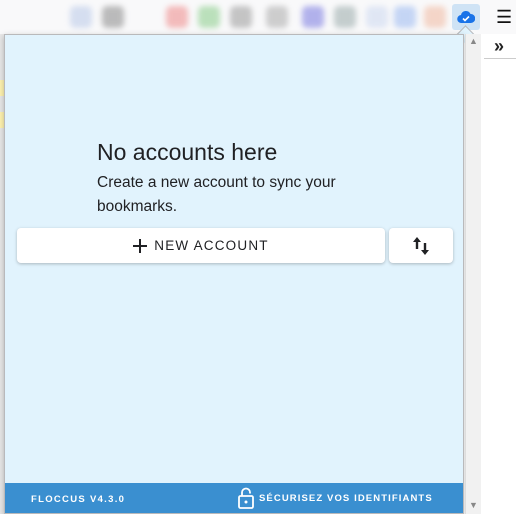 The width and height of the screenshot is (516, 514). I want to click on plus-icon, so click(140, 245).